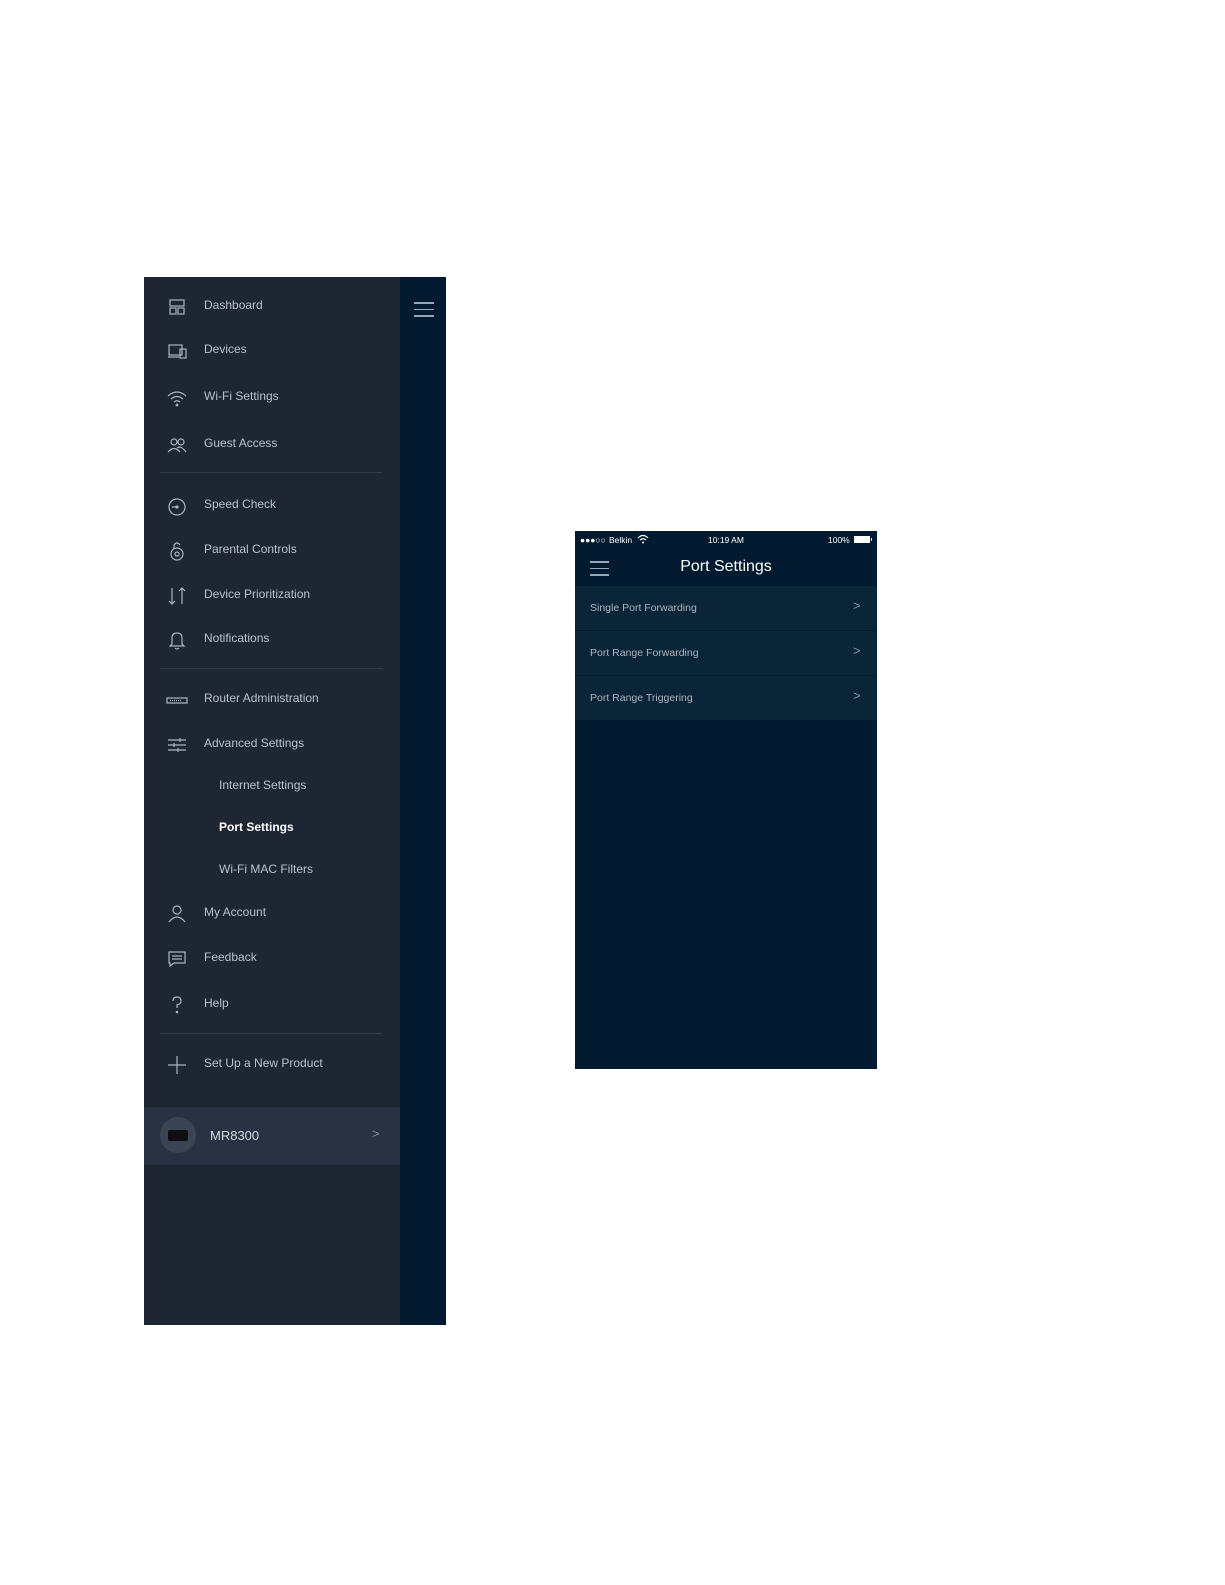 The image size is (1225, 1585). Describe the element at coordinates (241, 396) in the screenshot. I see `nav-item-label: Wi-Fi Settings` at that location.